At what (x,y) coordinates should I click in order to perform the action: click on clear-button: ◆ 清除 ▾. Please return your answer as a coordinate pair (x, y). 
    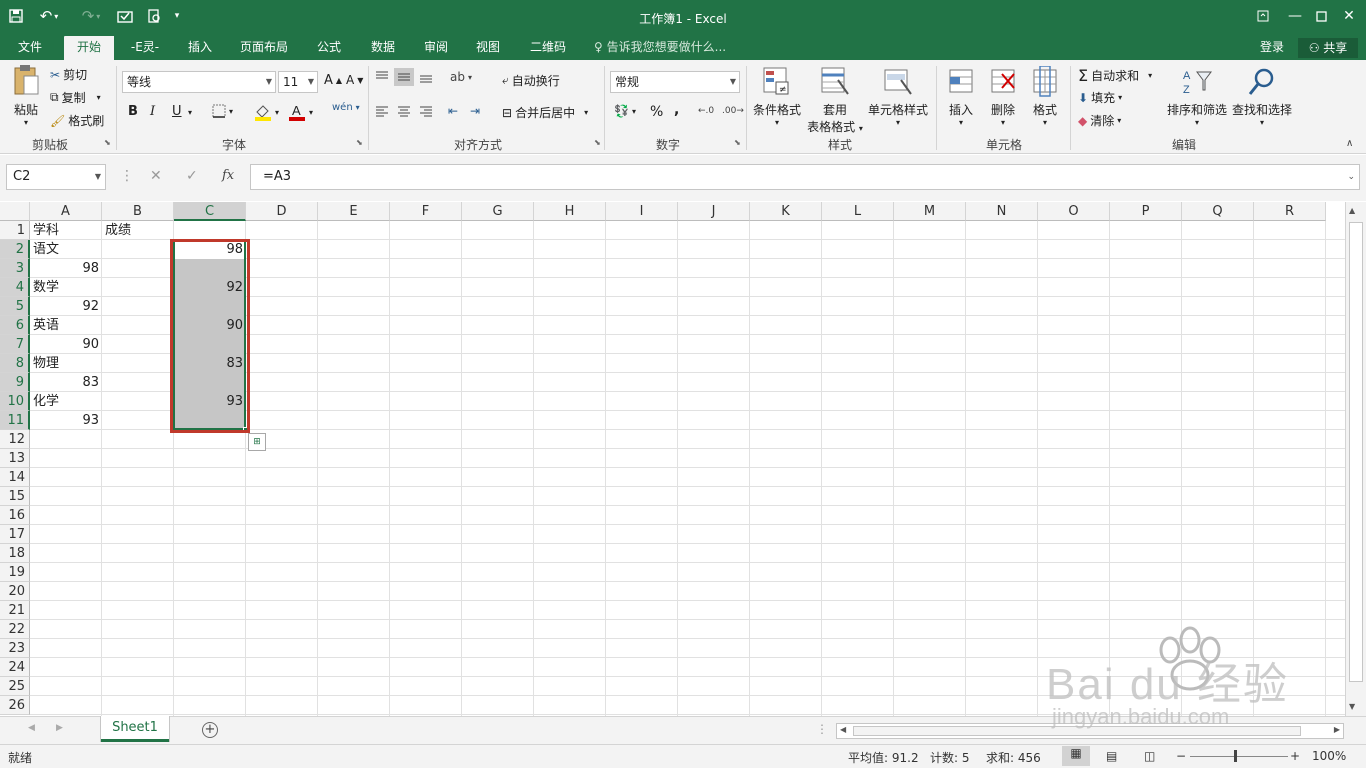
    Looking at the image, I should click on (1099, 120).